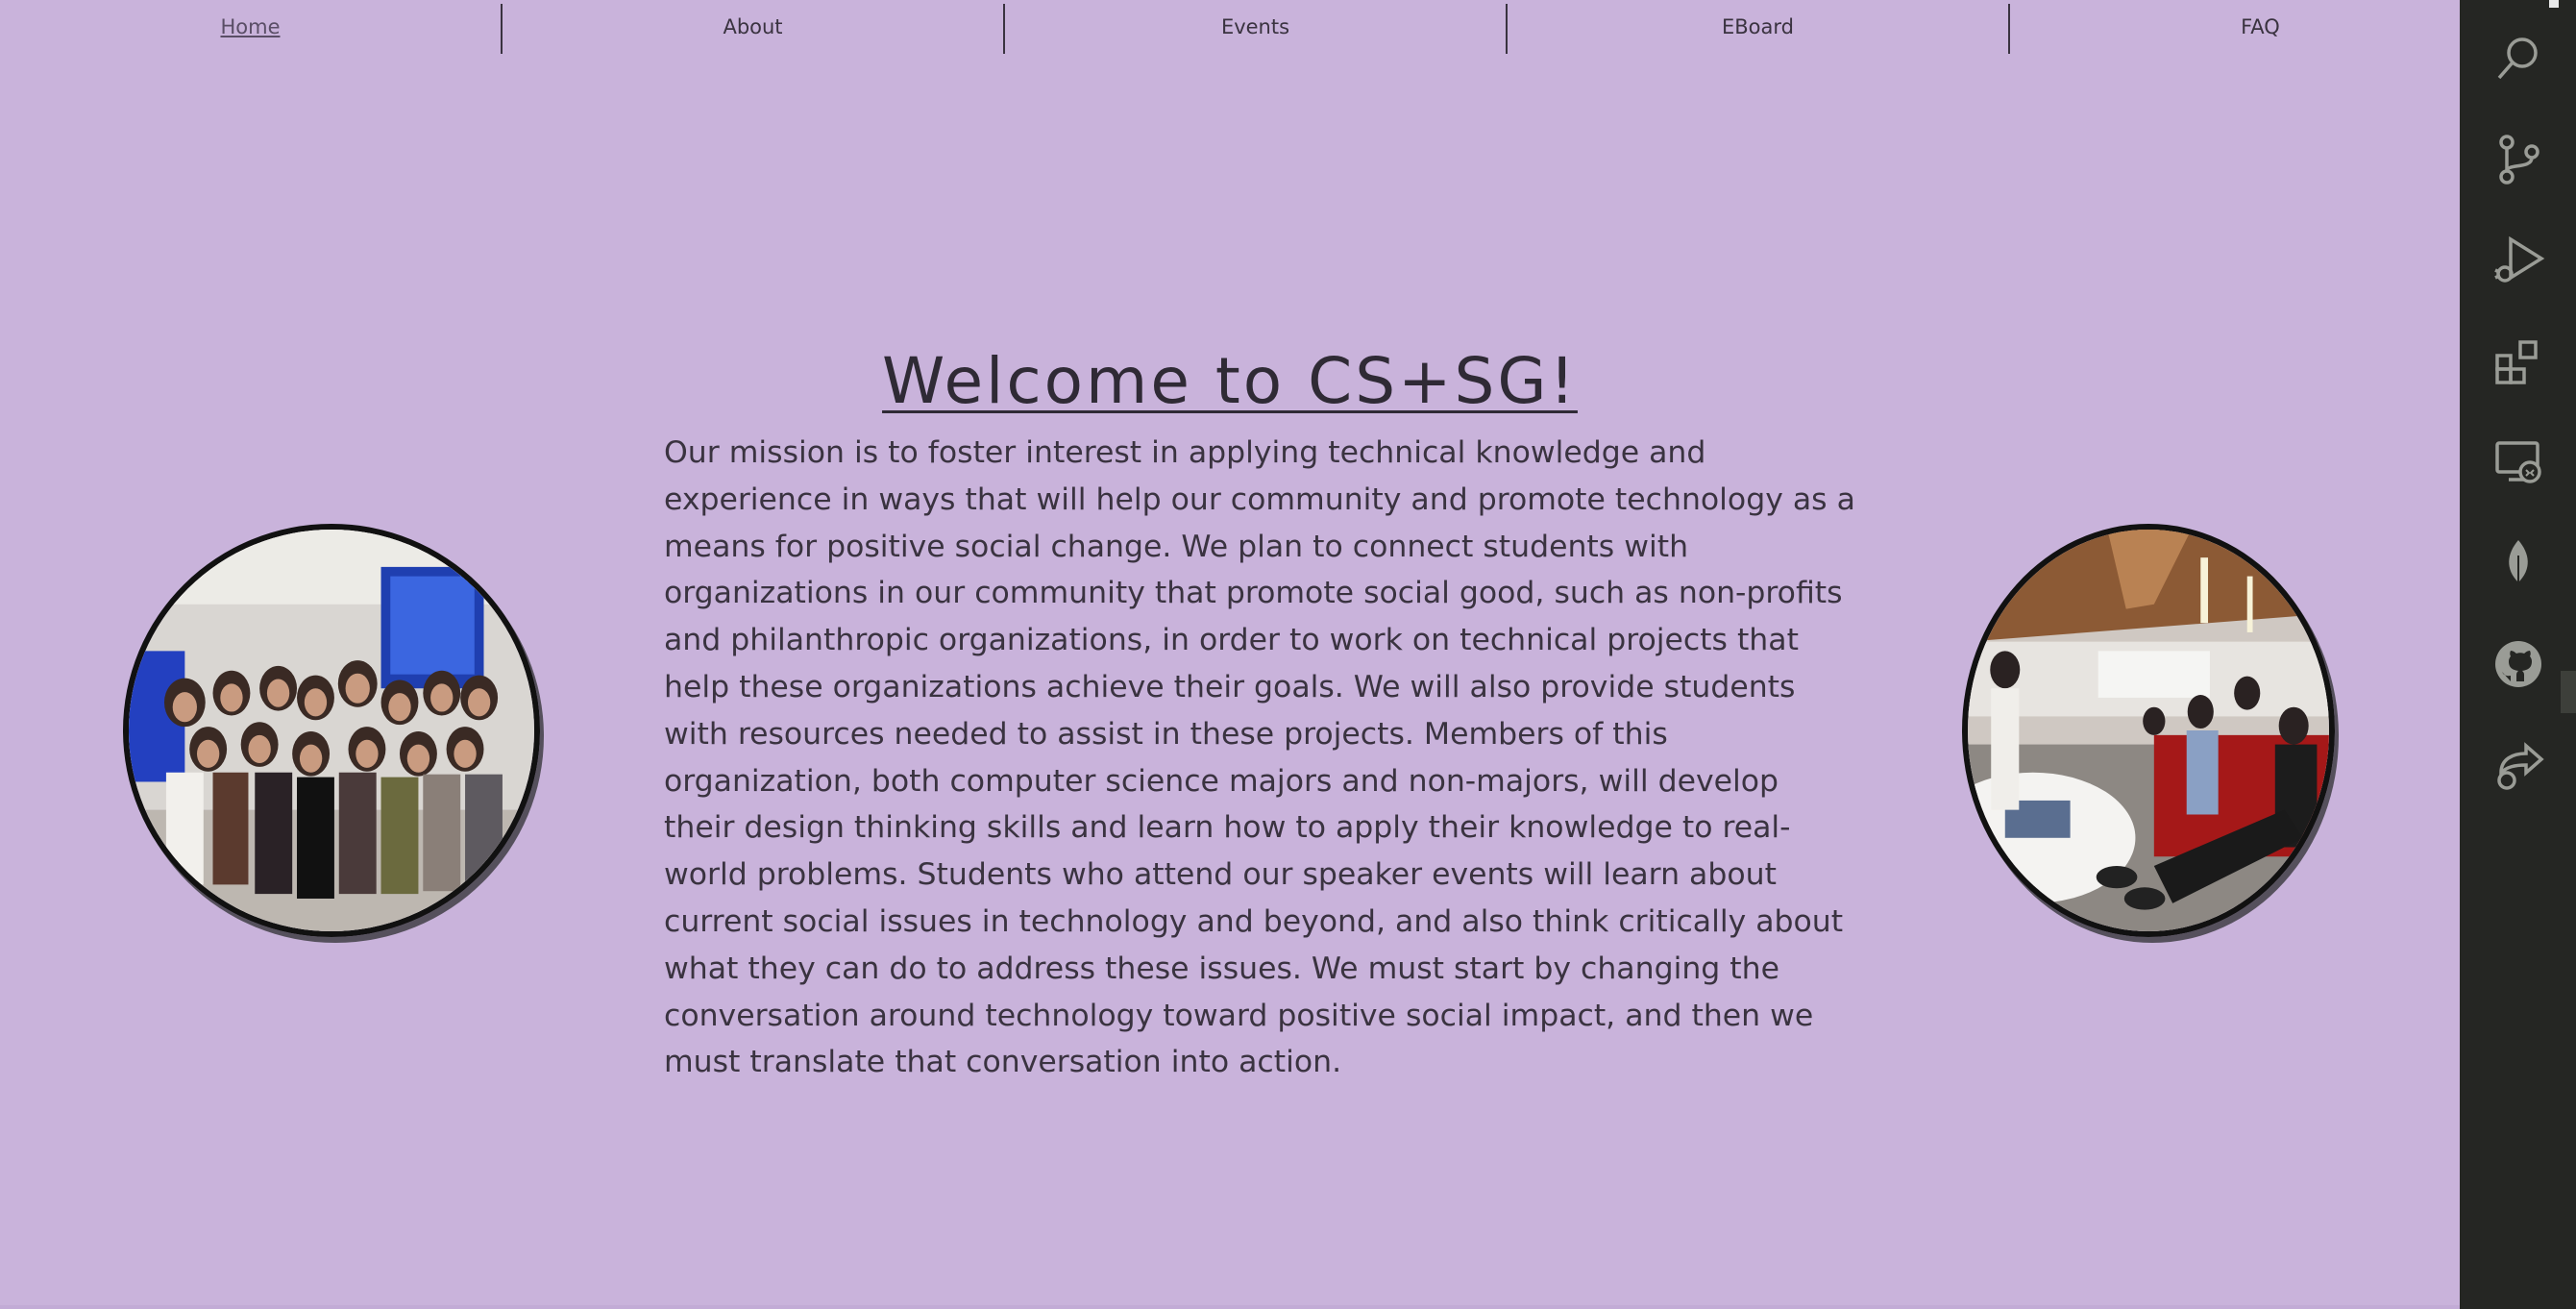 Image resolution: width=2576 pixels, height=1309 pixels. I want to click on top-nav: Home About Events EBoard FAQ, so click(1230, 29).